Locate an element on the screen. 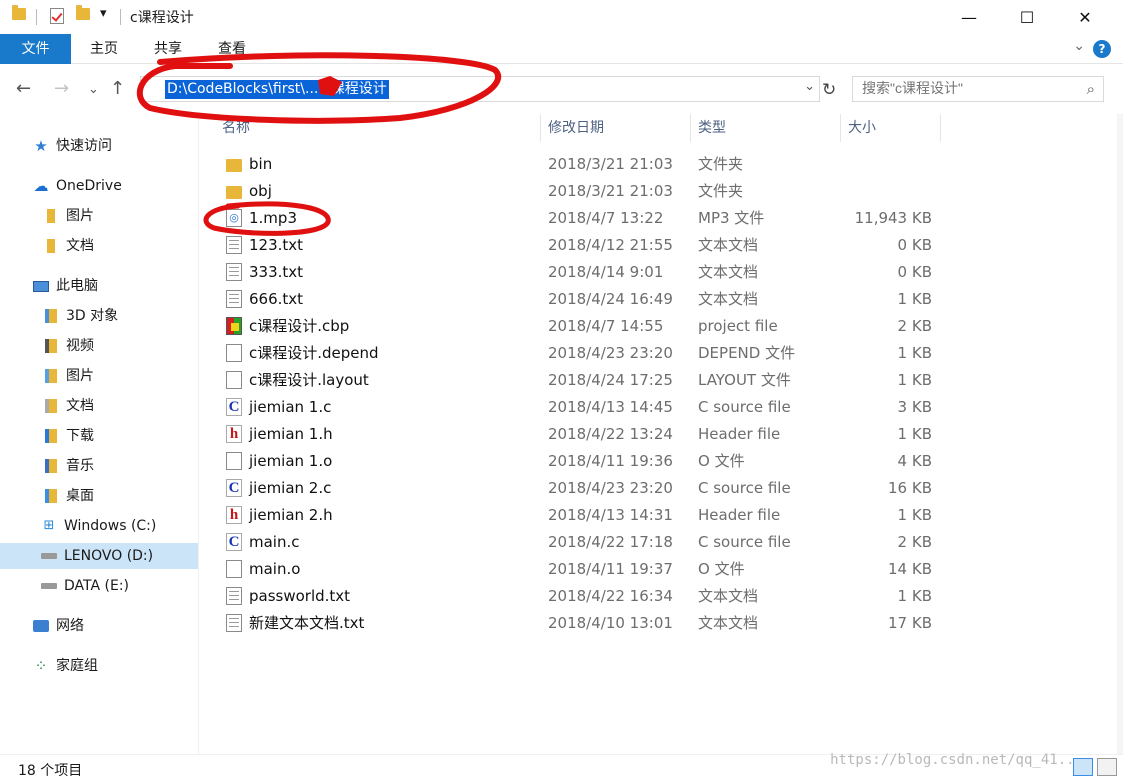 This screenshot has height=782, width=1123. homegroup-icon: ⁘ is located at coordinates (41, 666).